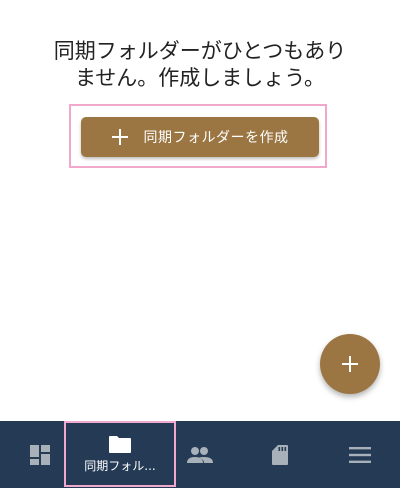 This screenshot has width=400, height=488. I want to click on menu-icon, so click(360, 454).